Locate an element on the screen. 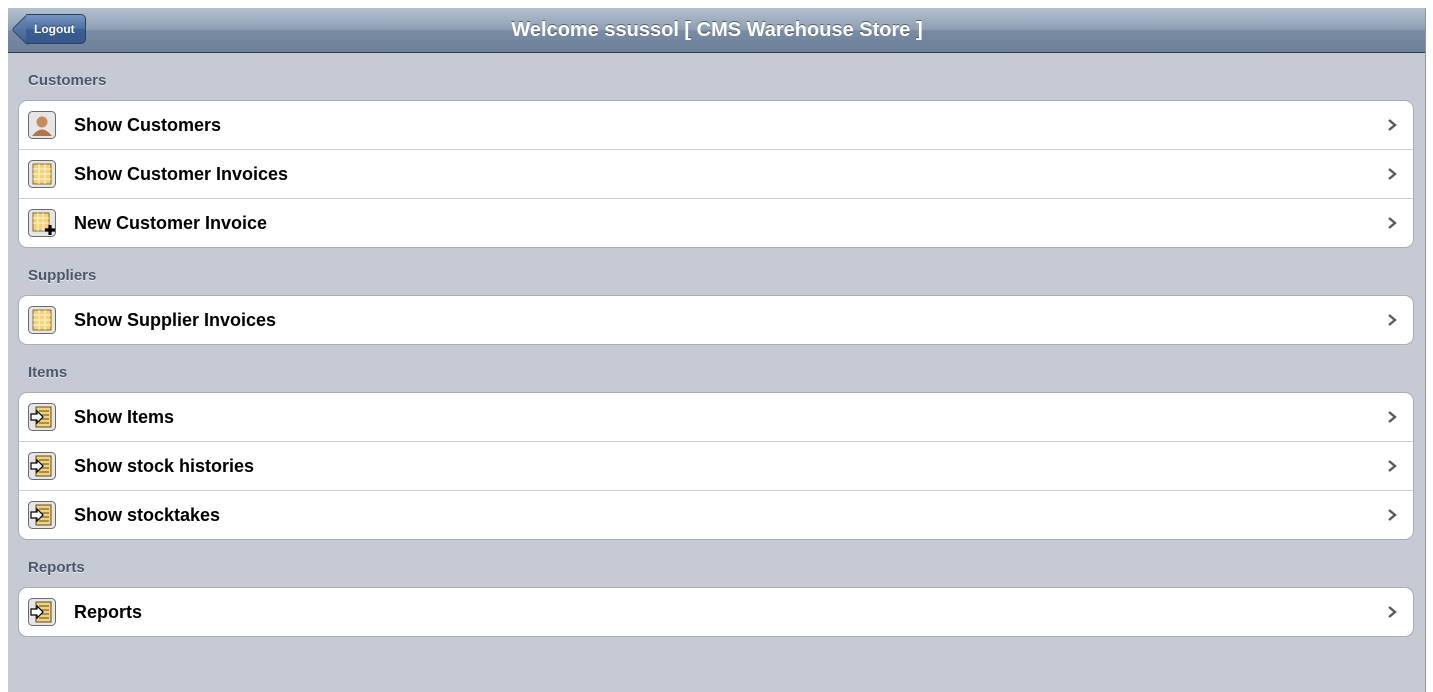 The height and width of the screenshot is (692, 1433). row-label: New Customer Invoice is located at coordinates (171, 223).